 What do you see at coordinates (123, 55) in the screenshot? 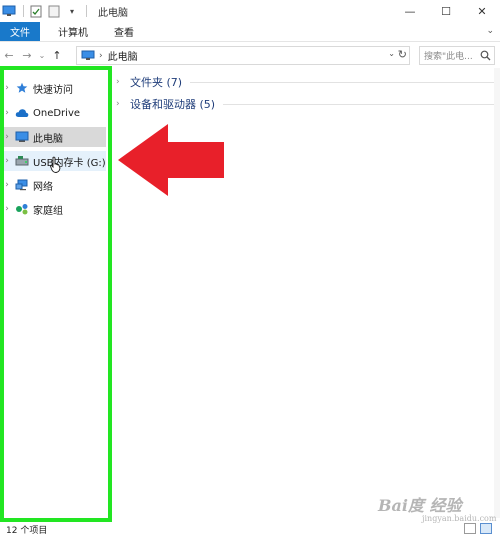
I see `breadcrumb-this-pc: 此电脑` at bounding box center [123, 55].